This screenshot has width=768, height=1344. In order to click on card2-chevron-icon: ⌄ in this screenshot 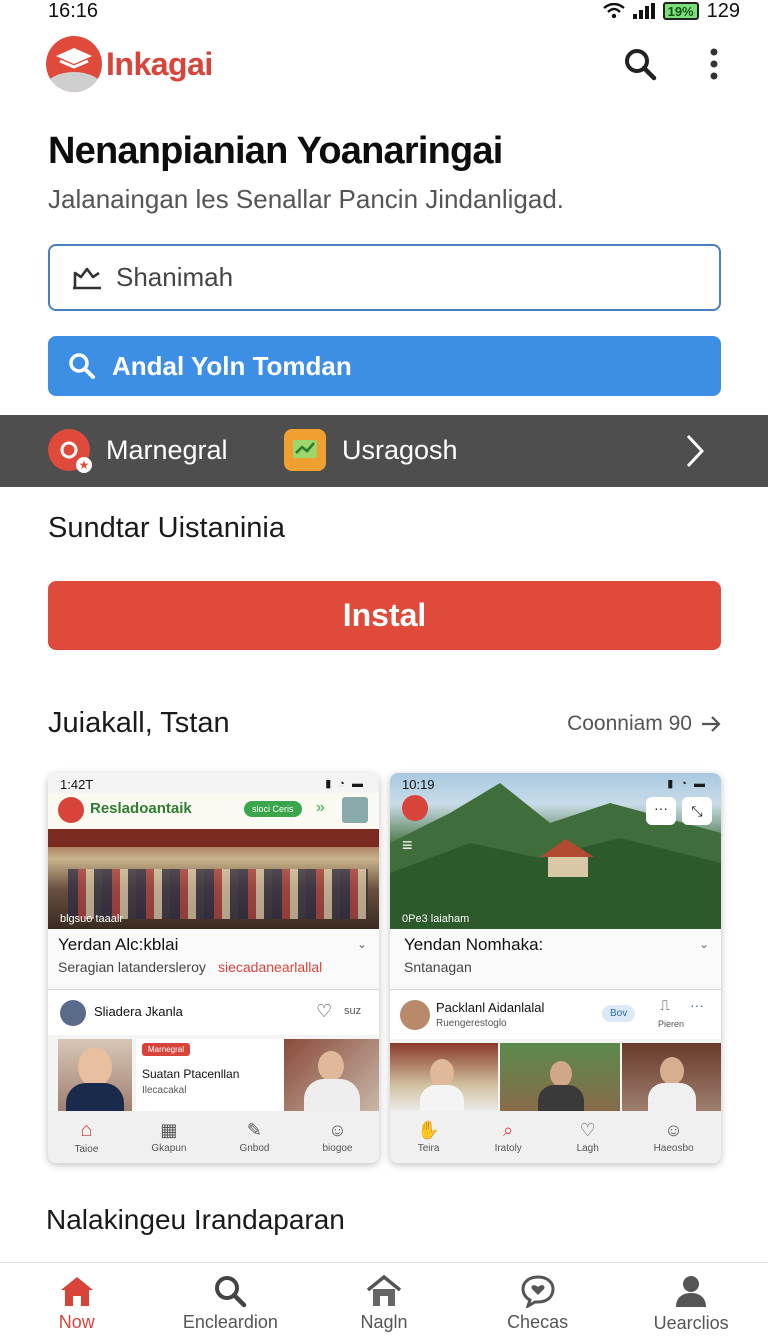, I will do `click(704, 944)`.